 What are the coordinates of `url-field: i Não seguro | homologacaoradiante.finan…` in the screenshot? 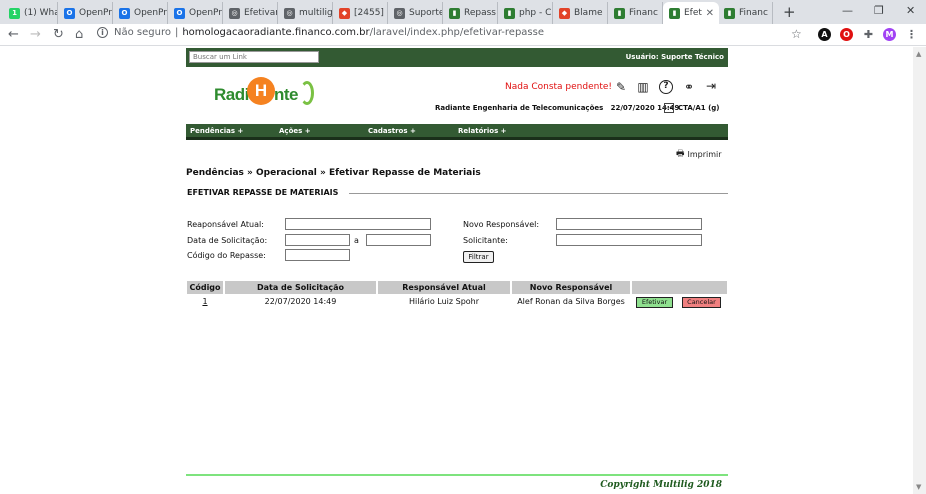 It's located at (320, 32).